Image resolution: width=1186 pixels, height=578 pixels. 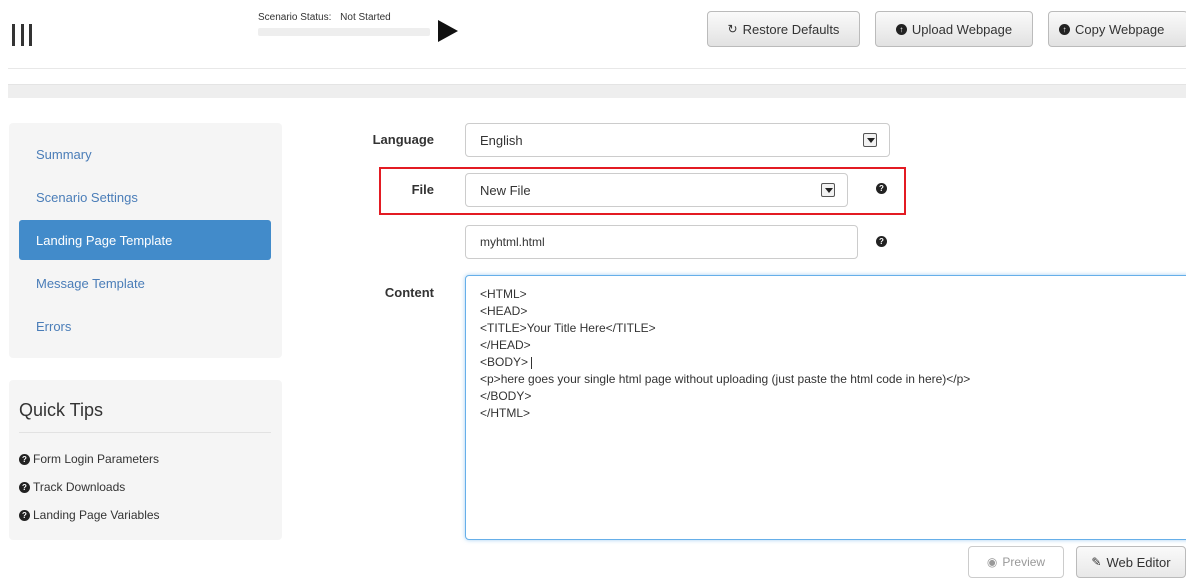 I want to click on tip-landing-page-variables: ? Landing Page Variables, so click(x=89, y=515).